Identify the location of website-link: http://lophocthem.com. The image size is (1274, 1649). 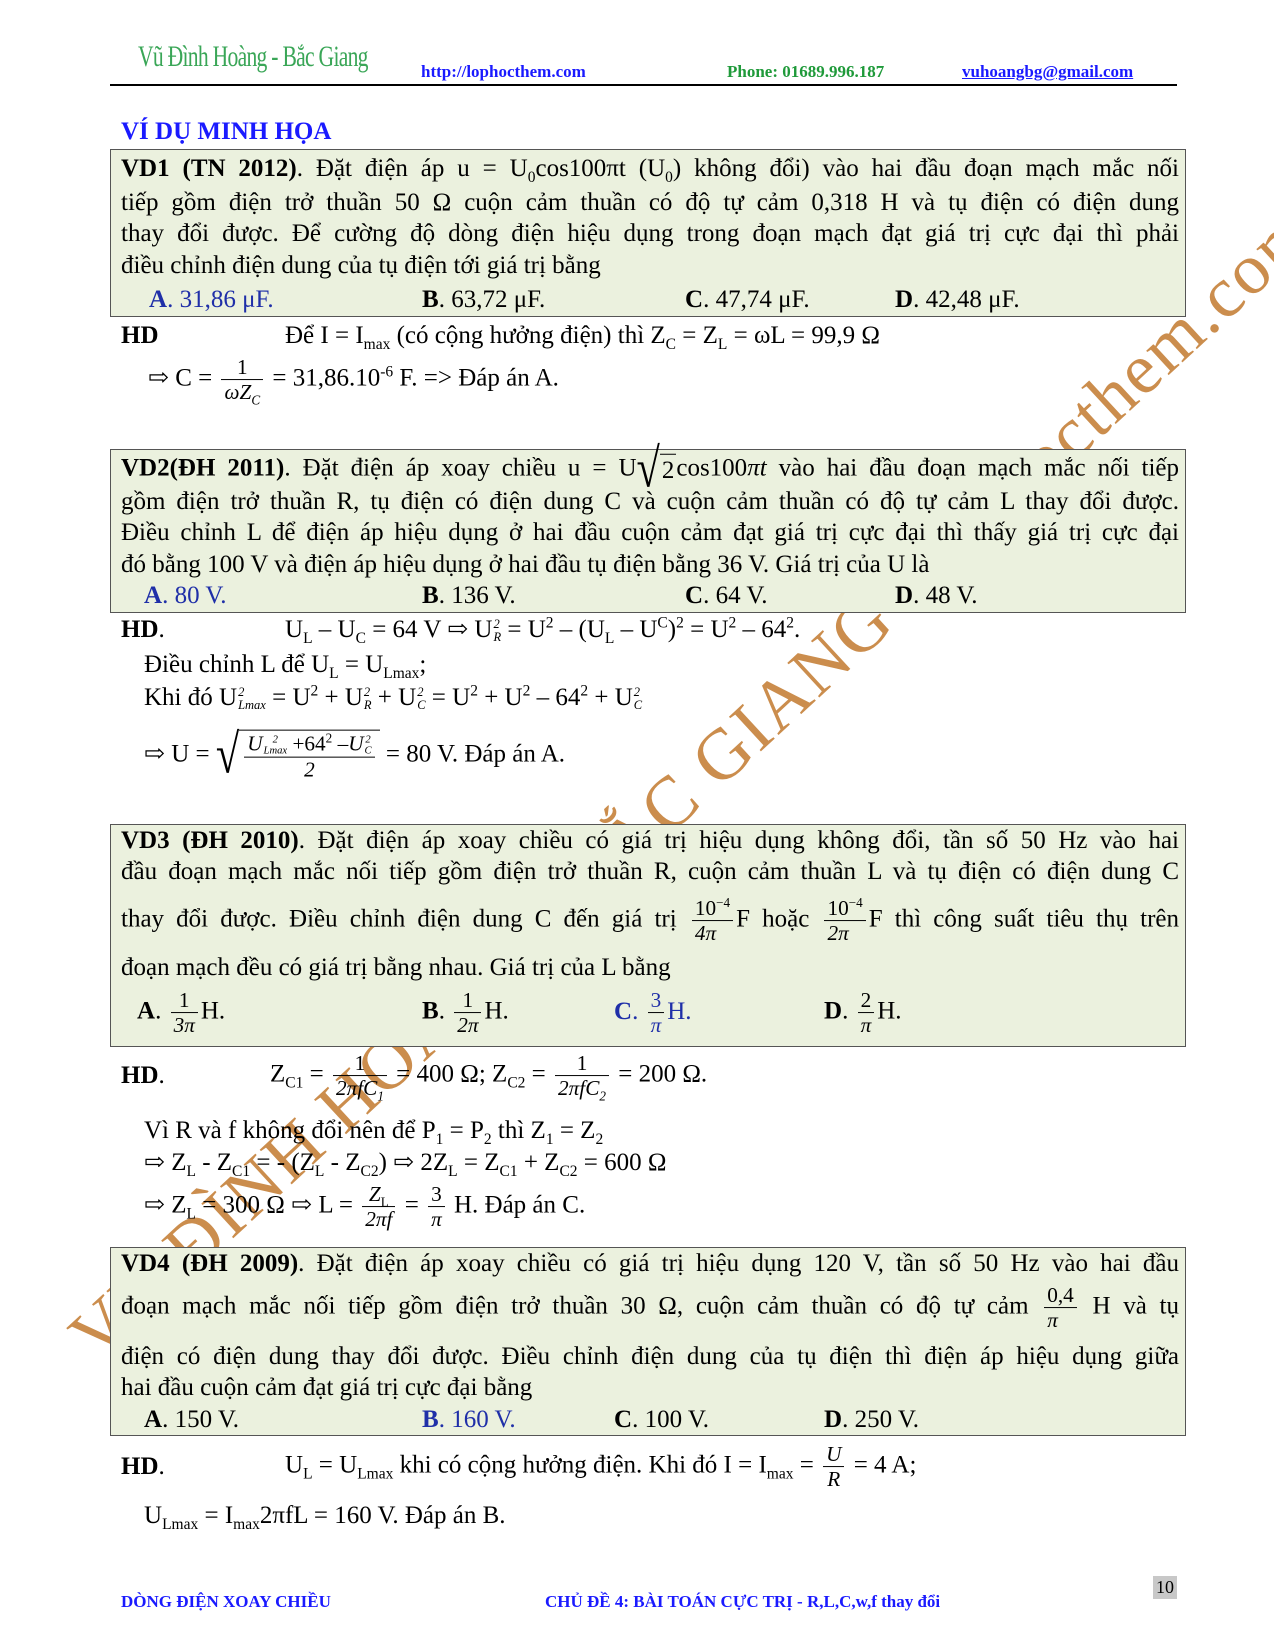
(503, 72).